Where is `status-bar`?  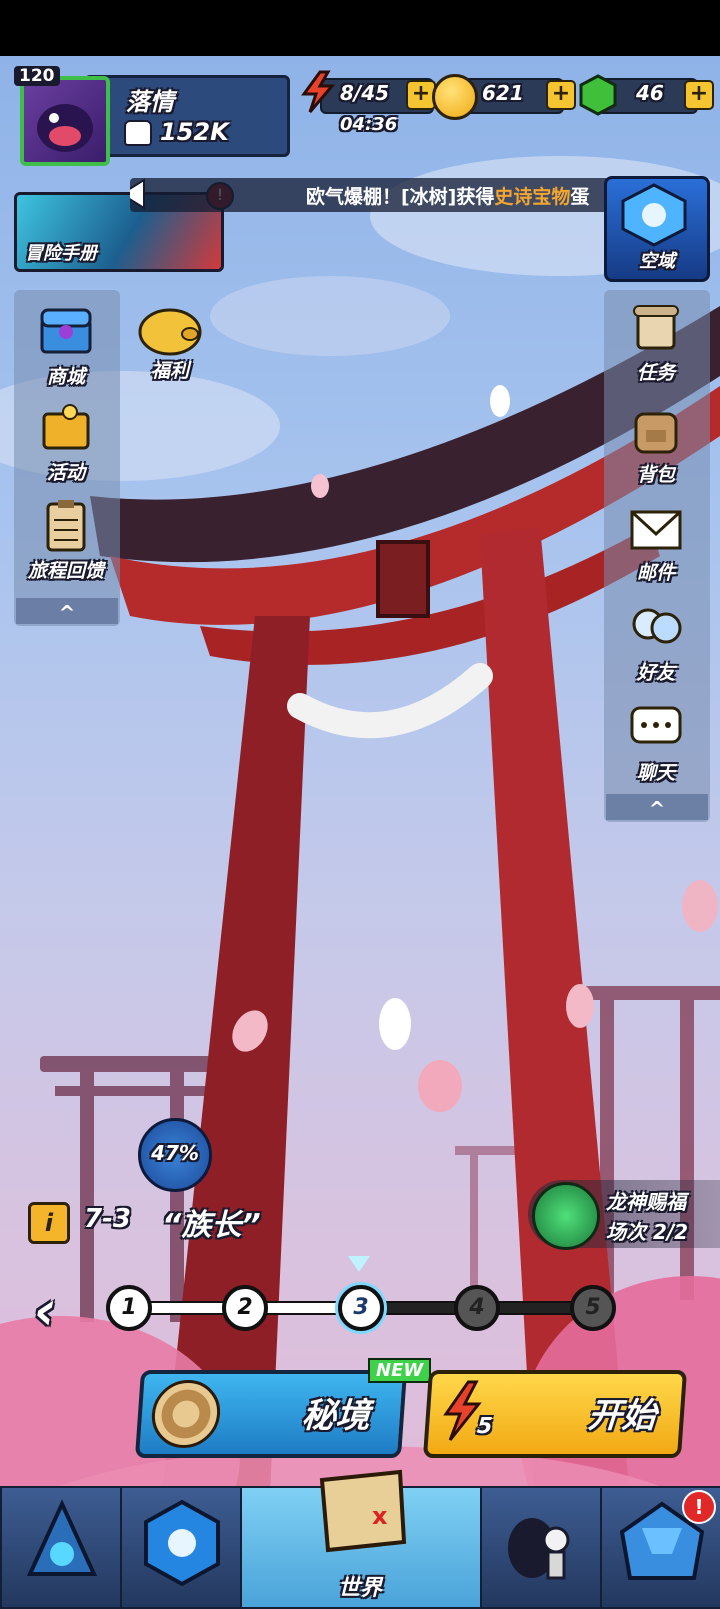 status-bar is located at coordinates (360, 28).